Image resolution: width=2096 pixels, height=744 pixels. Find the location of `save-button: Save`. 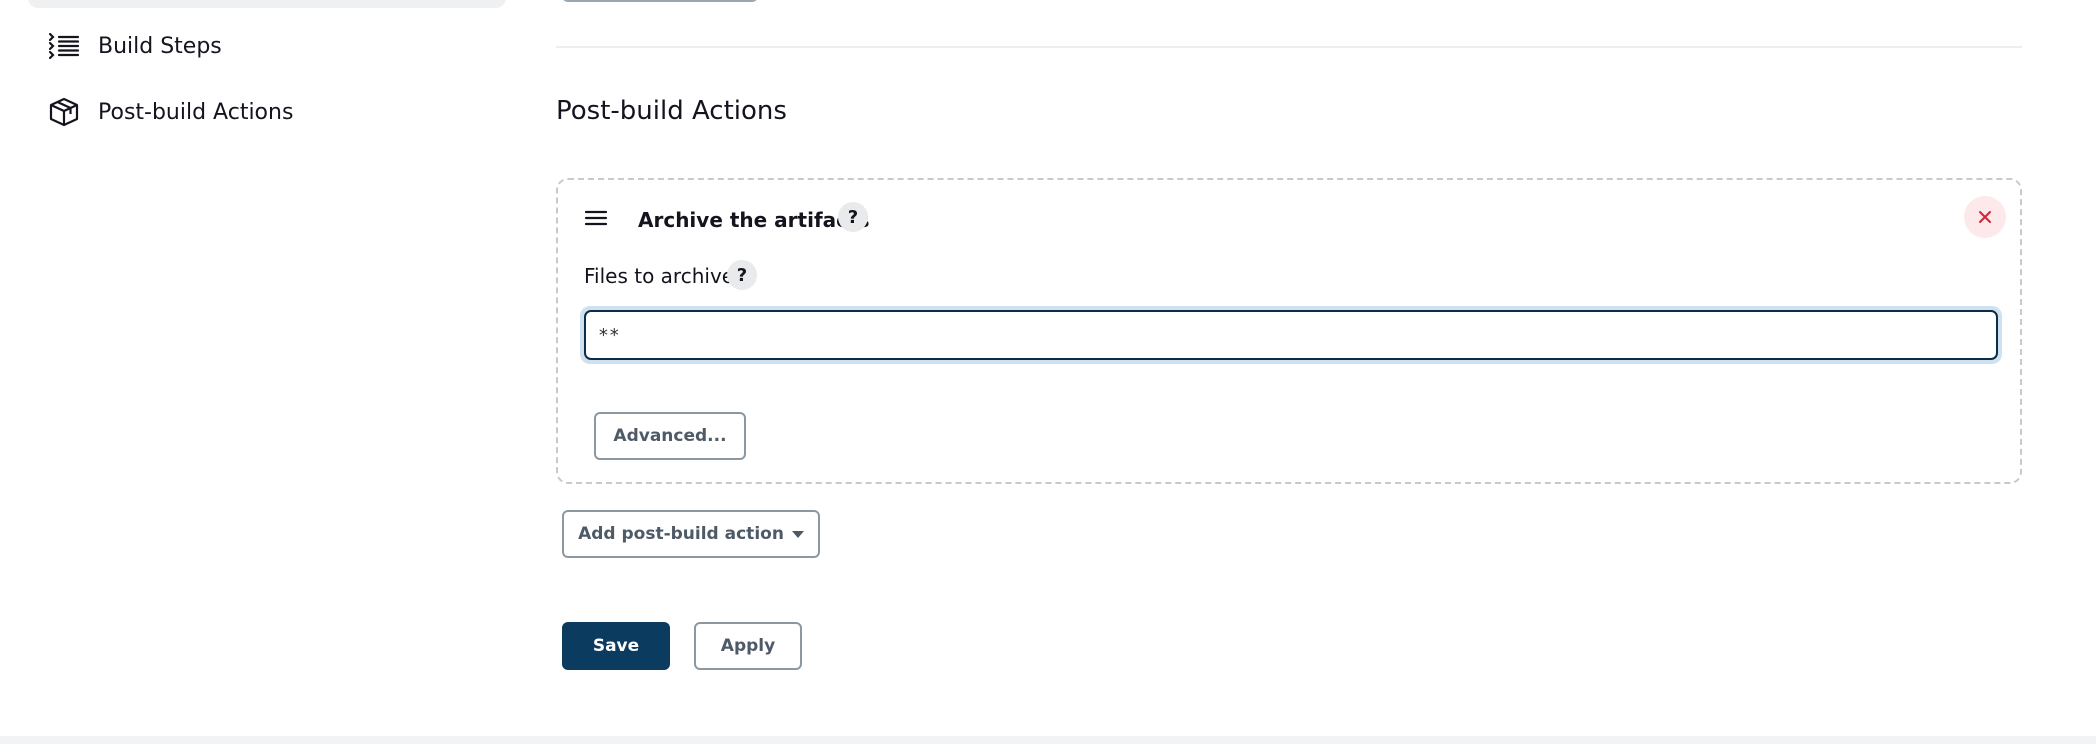

save-button: Save is located at coordinates (616, 646).